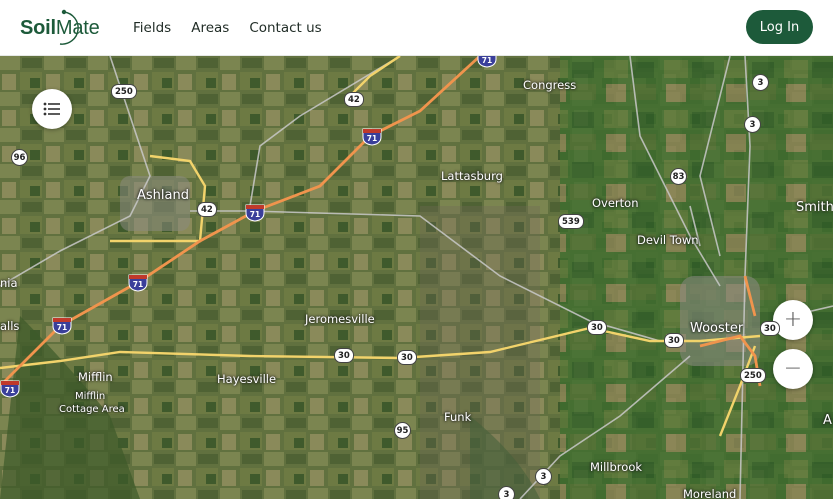 The height and width of the screenshot is (499, 833). Describe the element at coordinates (247, 379) in the screenshot. I see `place-label: Hayesville` at that location.